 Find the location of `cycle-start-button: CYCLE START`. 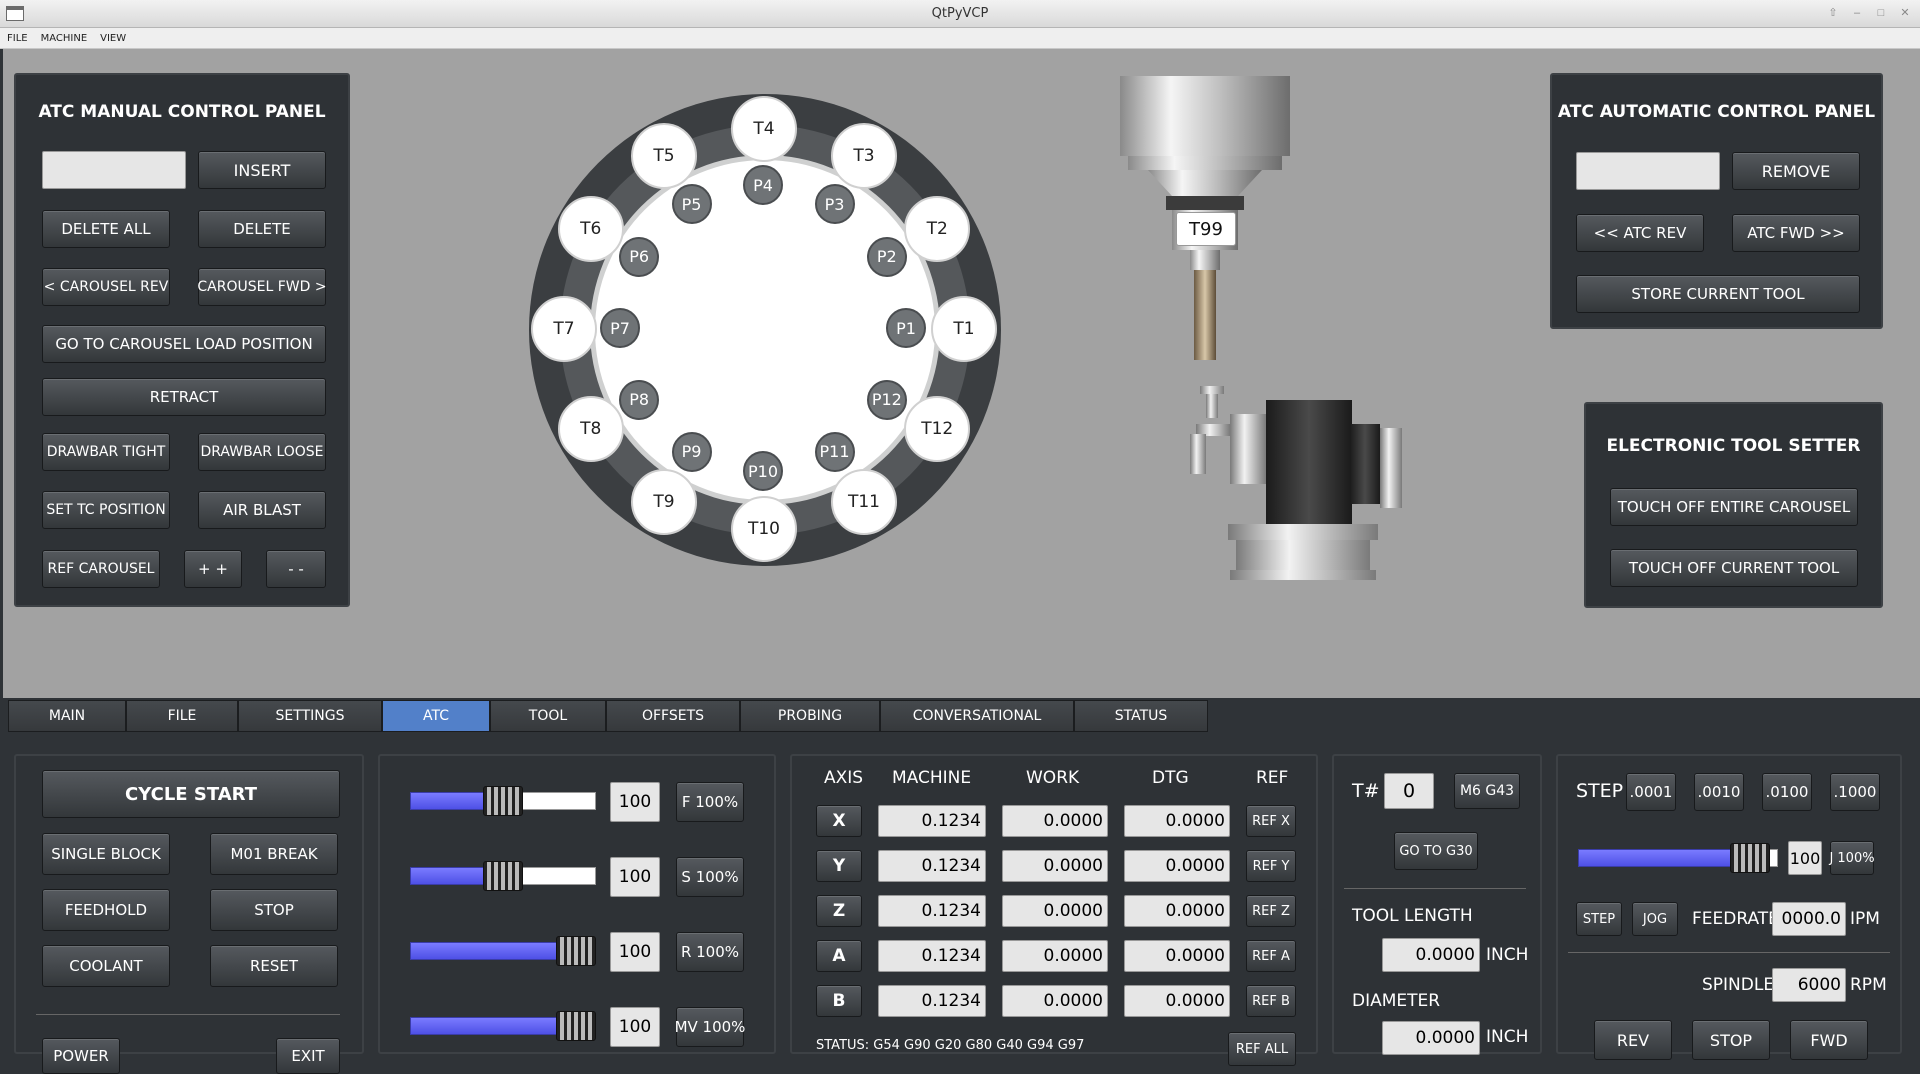

cycle-start-button: CYCLE START is located at coordinates (191, 794).